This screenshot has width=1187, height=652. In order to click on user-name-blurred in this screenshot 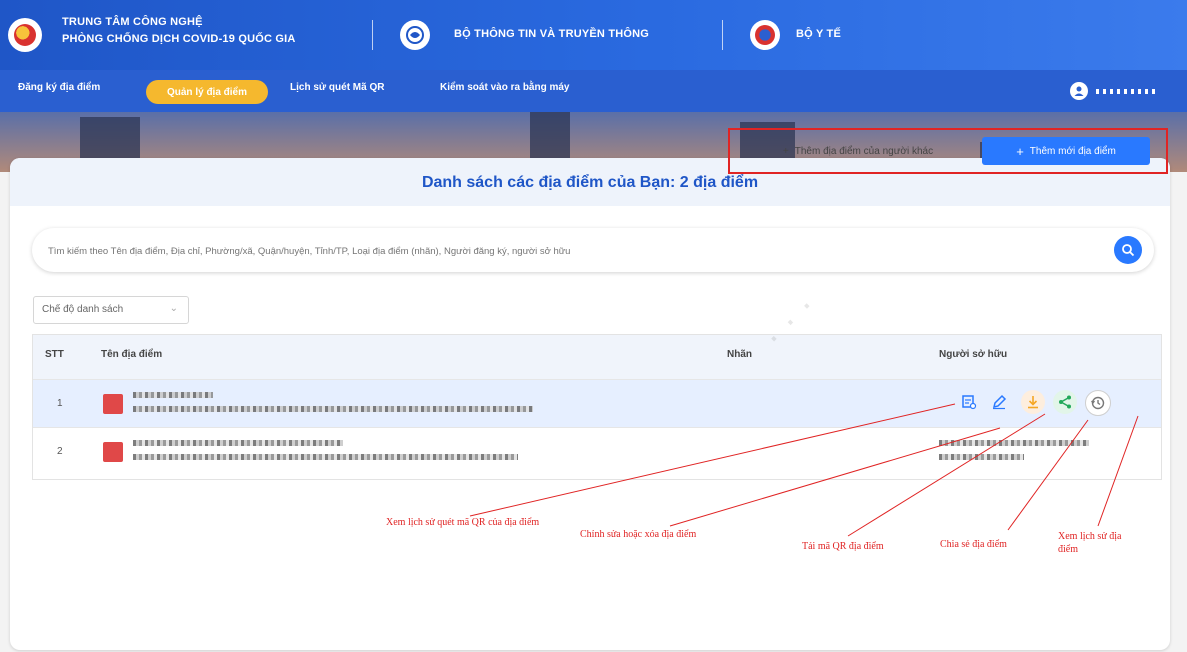, I will do `click(1126, 91)`.